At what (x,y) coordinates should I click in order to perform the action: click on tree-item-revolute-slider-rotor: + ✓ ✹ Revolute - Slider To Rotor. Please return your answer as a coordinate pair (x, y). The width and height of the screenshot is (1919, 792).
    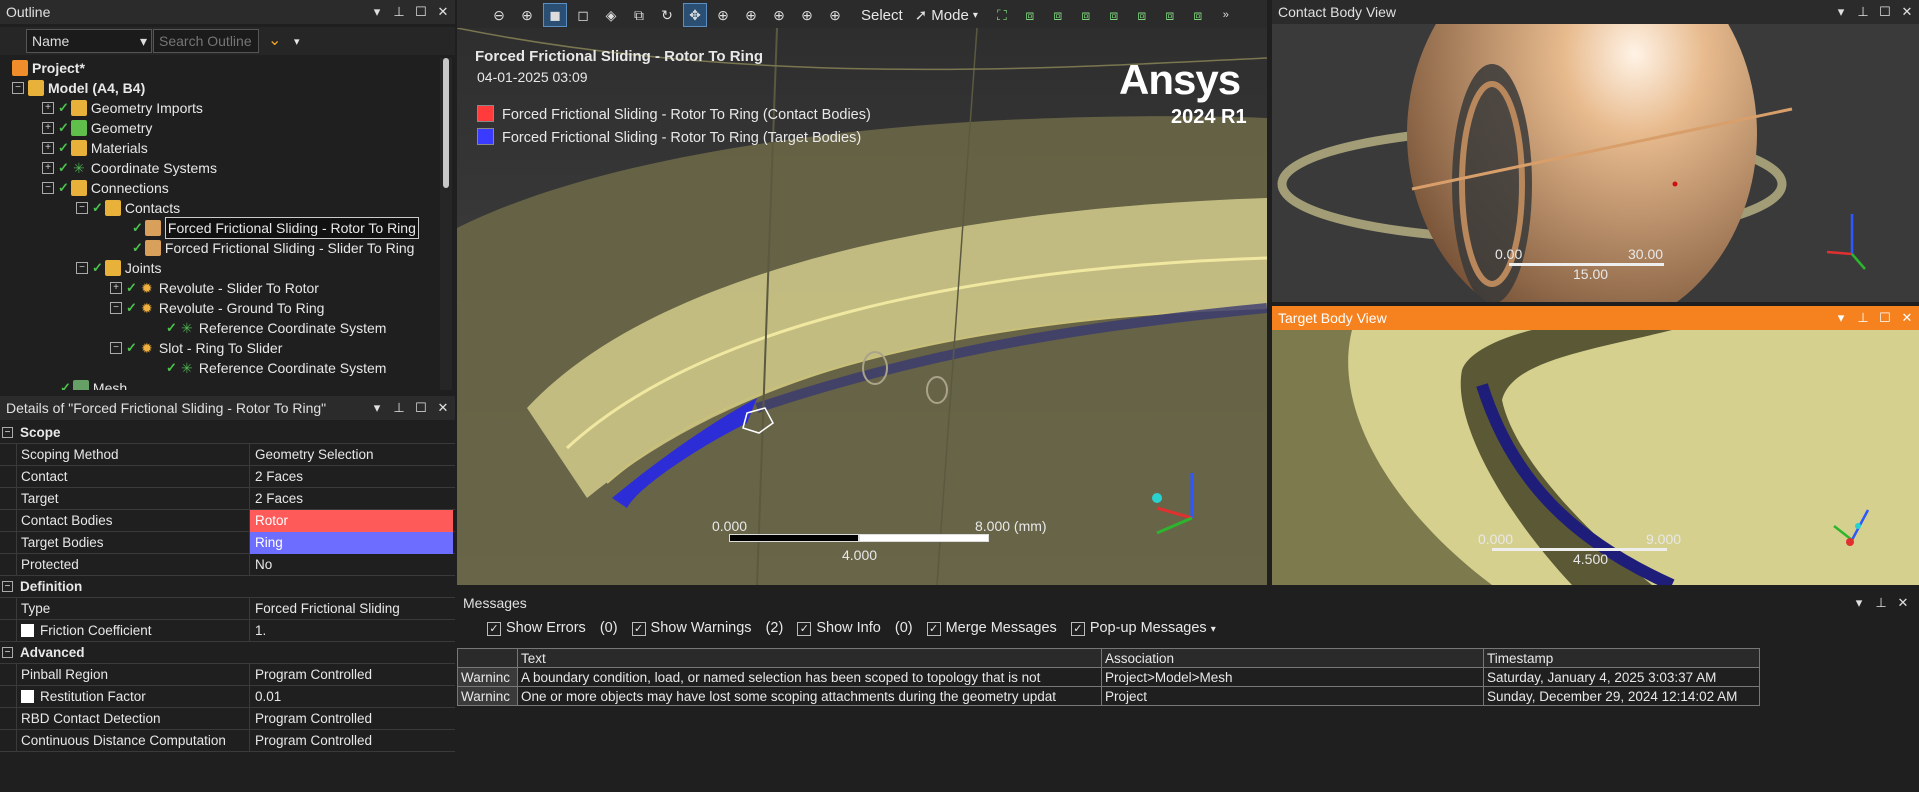
    Looking at the image, I should click on (214, 288).